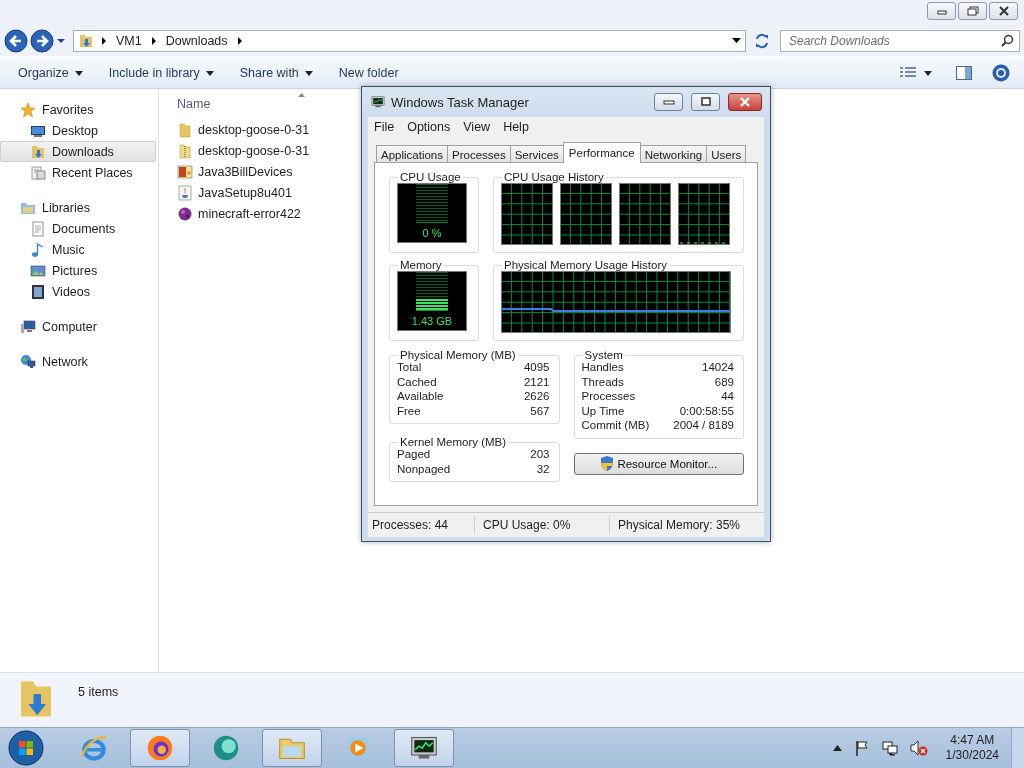 The height and width of the screenshot is (768, 1024). What do you see at coordinates (900, 41) in the screenshot?
I see `search-field: Search Downloads` at bounding box center [900, 41].